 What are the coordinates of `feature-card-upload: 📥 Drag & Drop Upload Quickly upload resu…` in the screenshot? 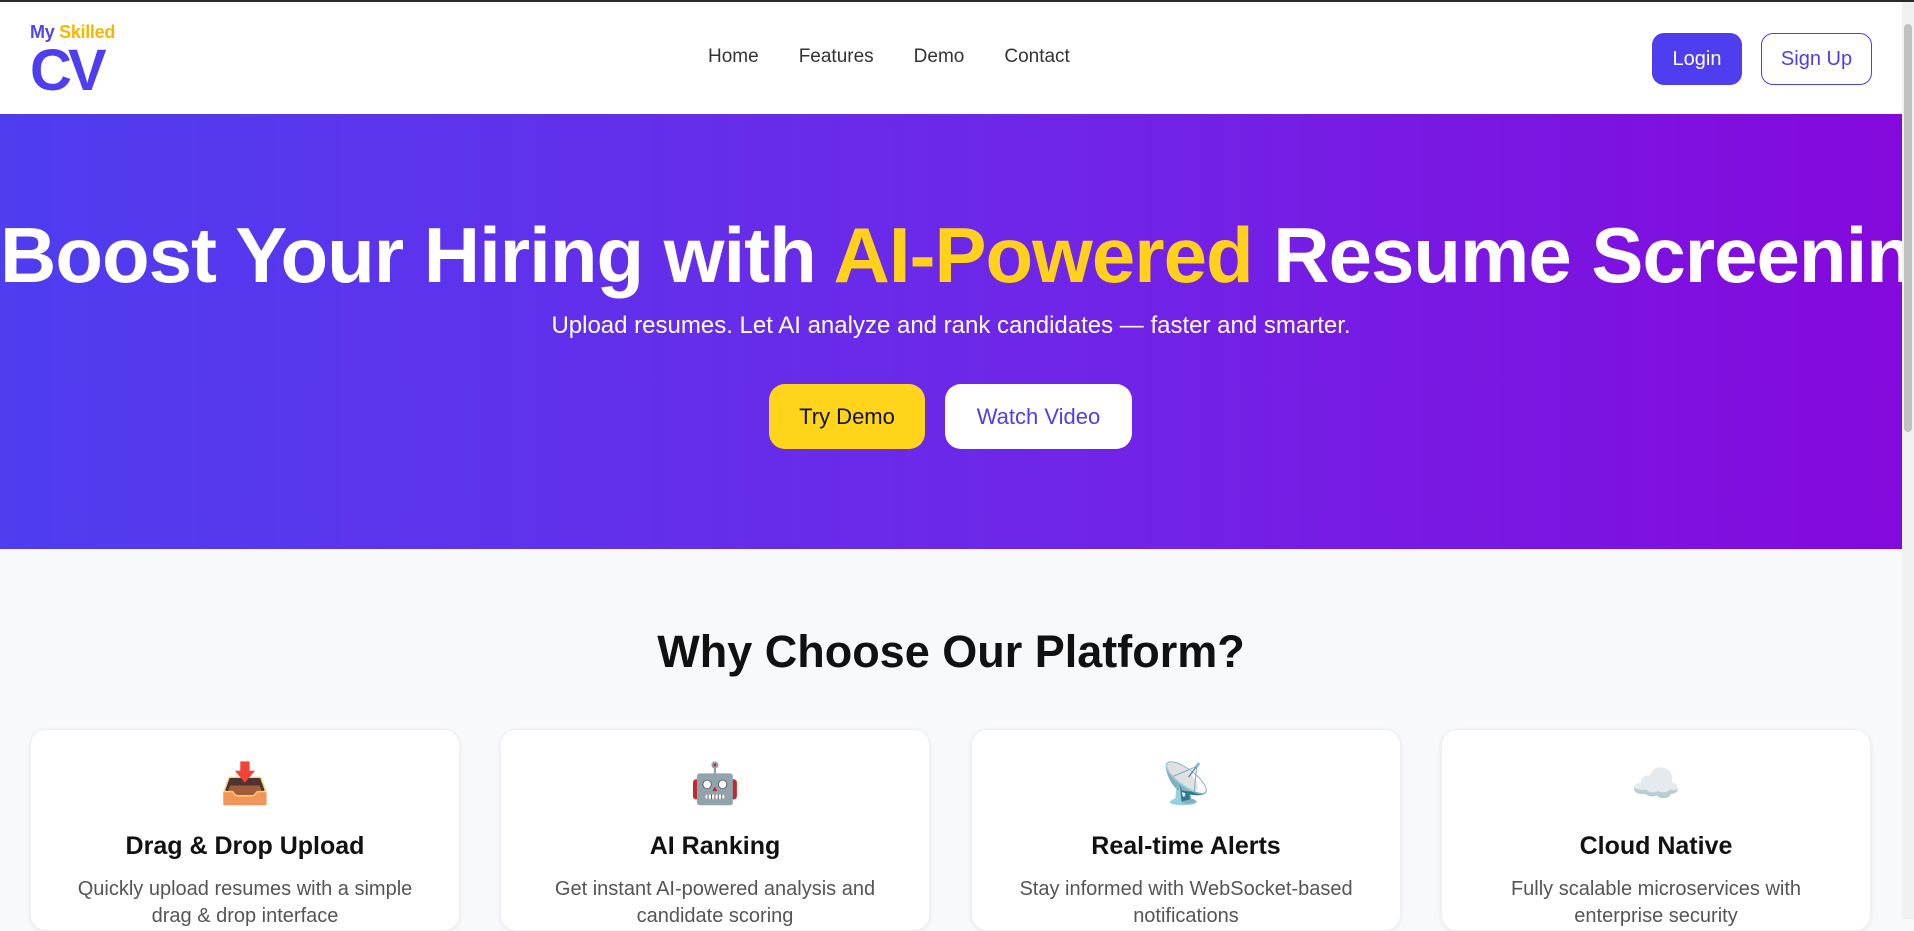 It's located at (245, 830).